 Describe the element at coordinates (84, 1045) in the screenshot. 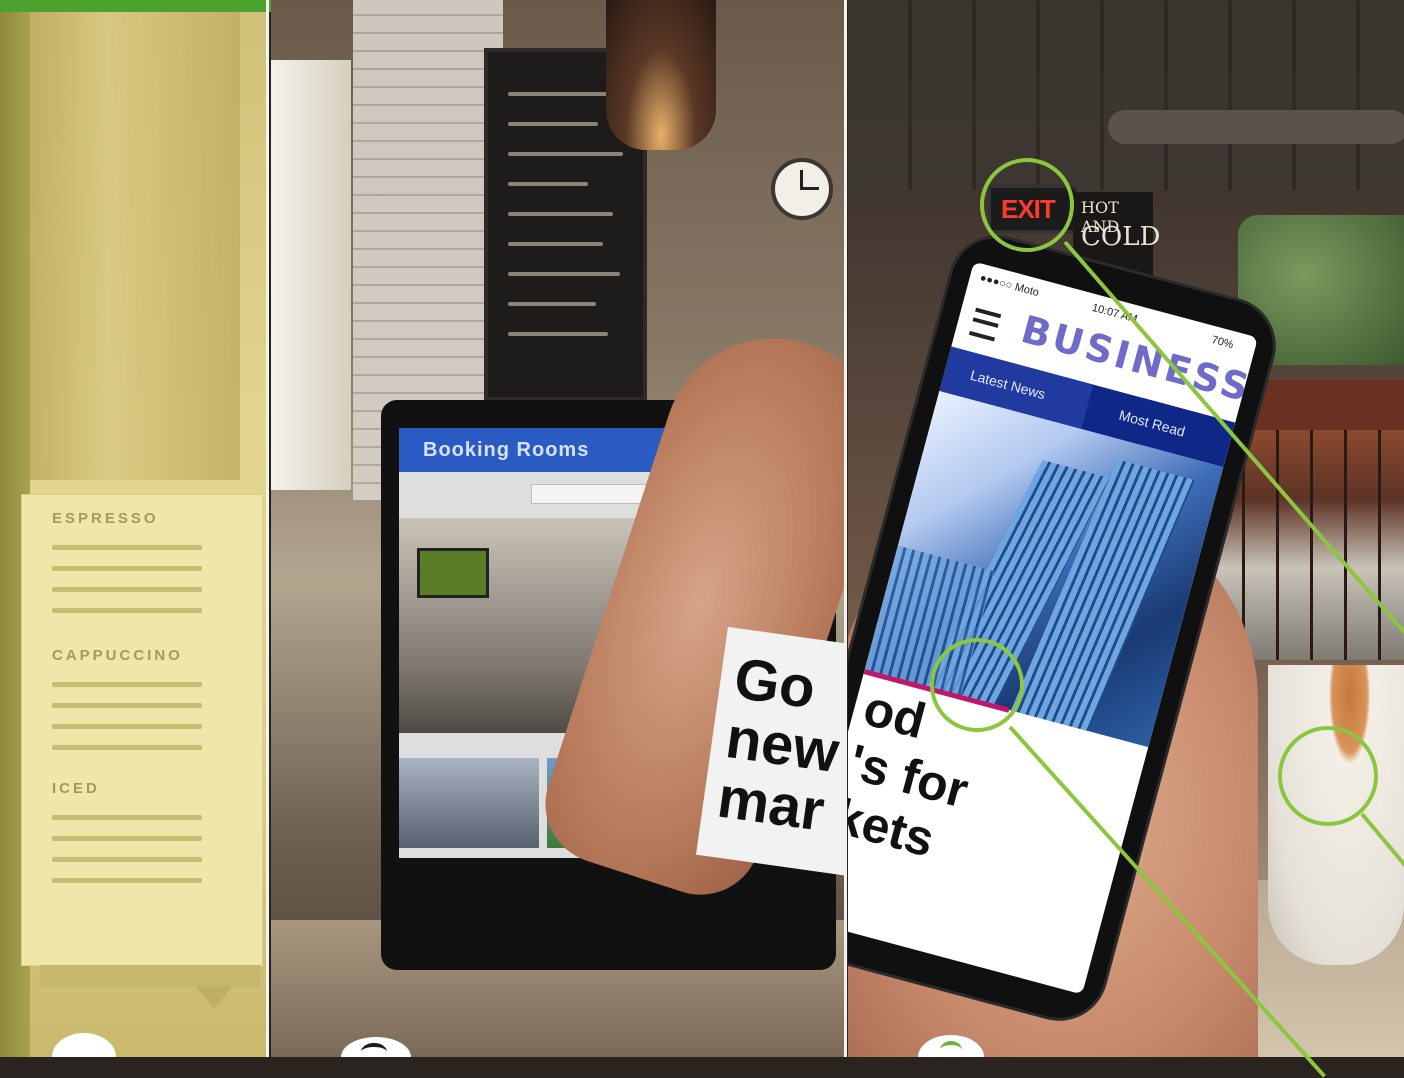

I see `bottom-tab-icon` at that location.